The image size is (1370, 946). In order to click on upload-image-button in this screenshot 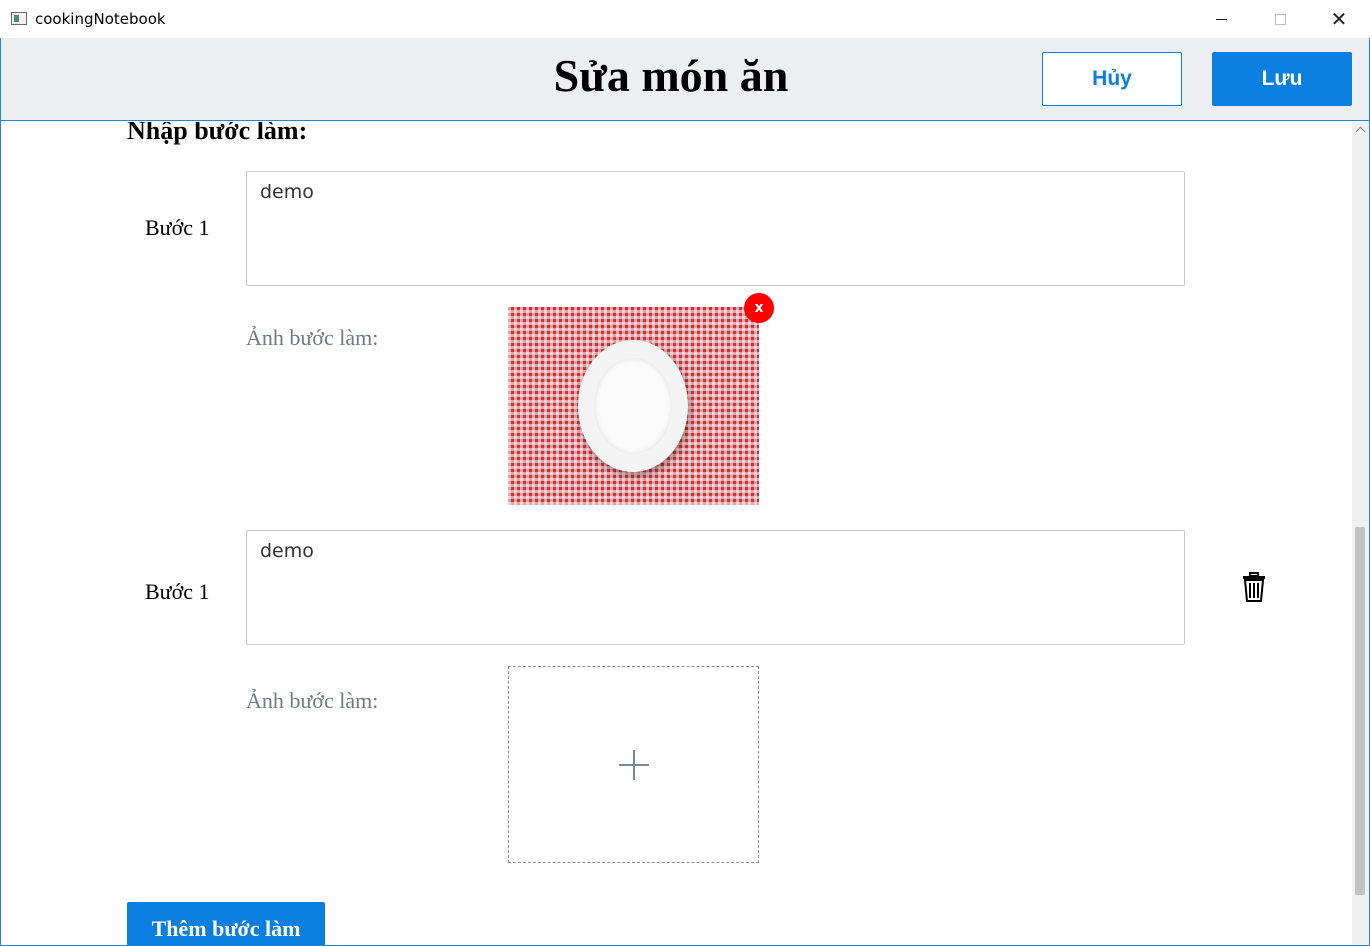, I will do `click(633, 764)`.